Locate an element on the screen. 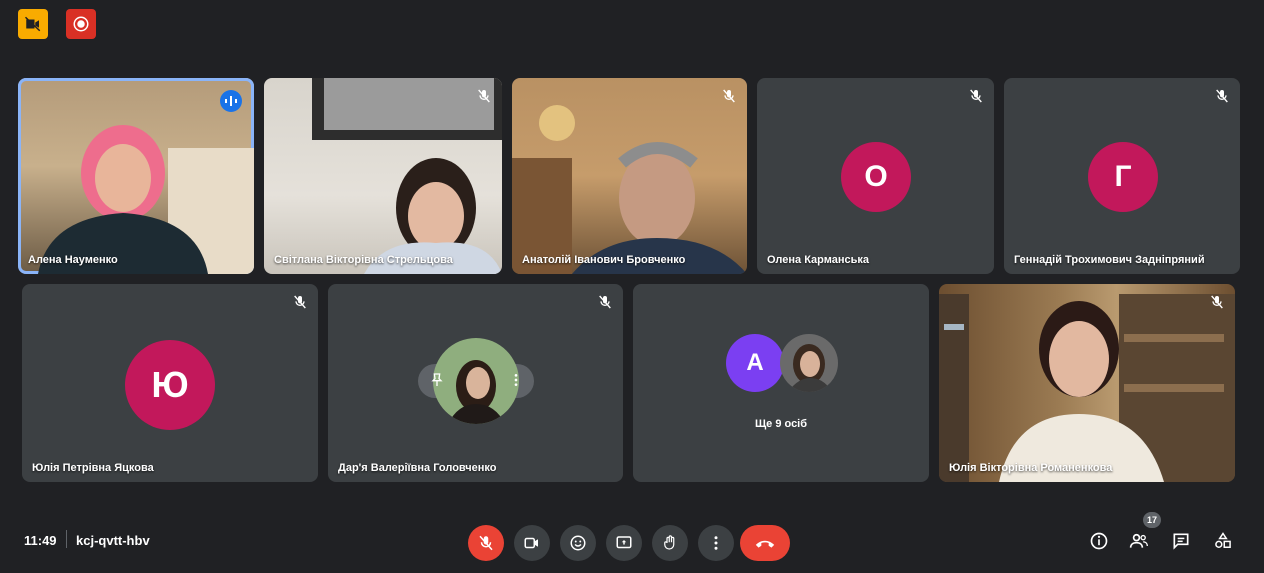 The width and height of the screenshot is (1264, 573). raise-hand-button is located at coordinates (670, 543).